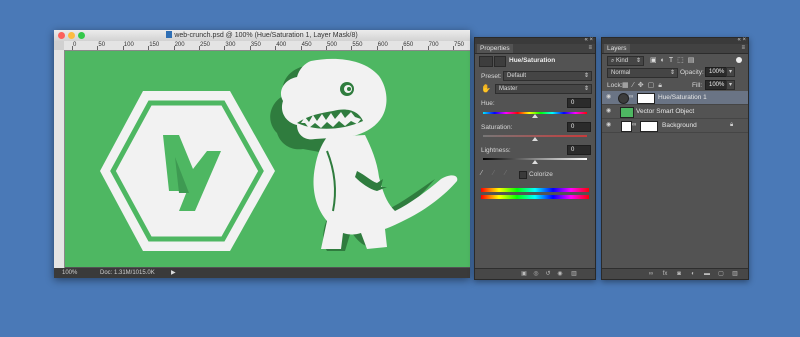 This screenshot has height=337, width=800. I want to click on targeted-adjustment-hand-icon: ✋, so click(486, 88).